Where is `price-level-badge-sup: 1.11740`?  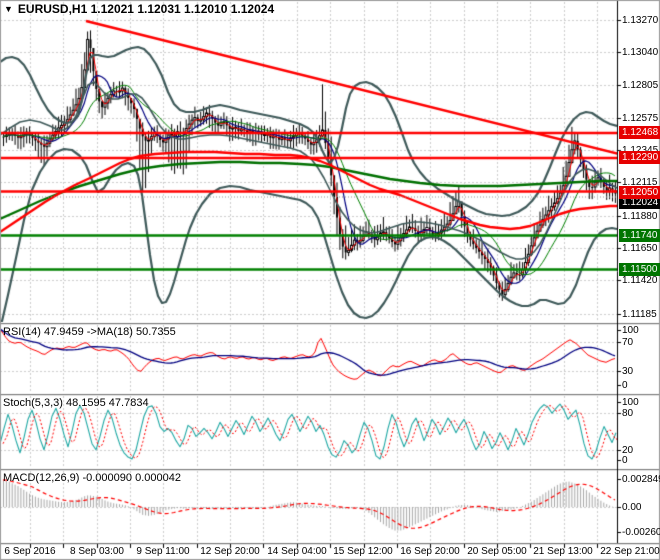 price-level-badge-sup: 1.11740 is located at coordinates (639, 235).